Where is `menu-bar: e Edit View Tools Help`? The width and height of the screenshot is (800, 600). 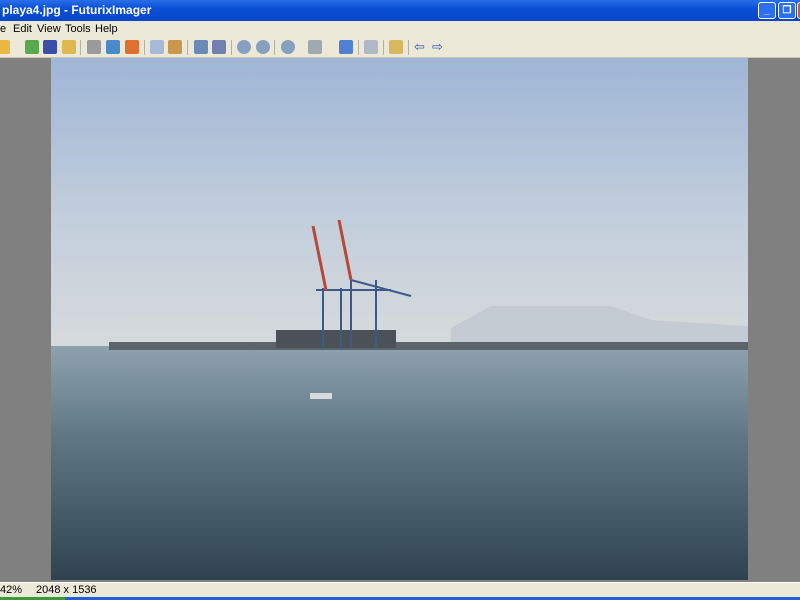 menu-bar: e Edit View Tools Help is located at coordinates (400, 29).